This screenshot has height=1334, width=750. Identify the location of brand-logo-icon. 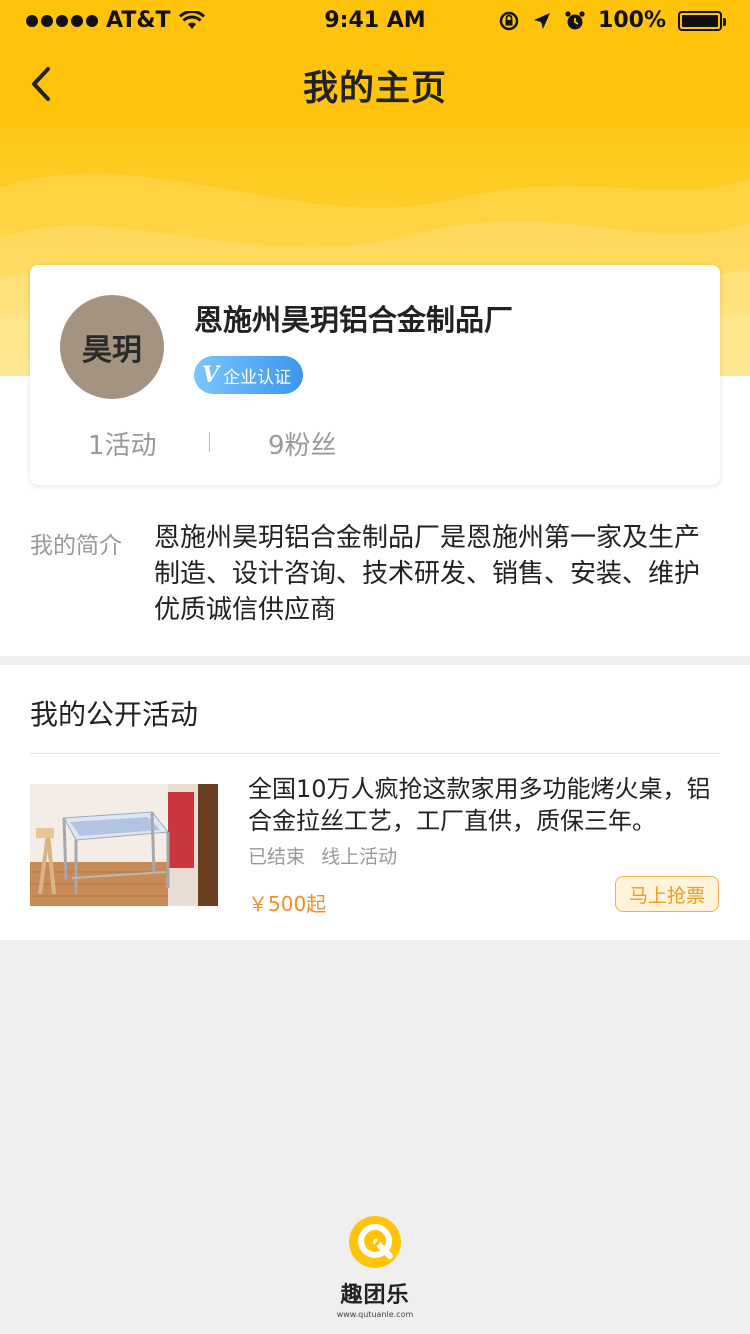
(375, 1242).